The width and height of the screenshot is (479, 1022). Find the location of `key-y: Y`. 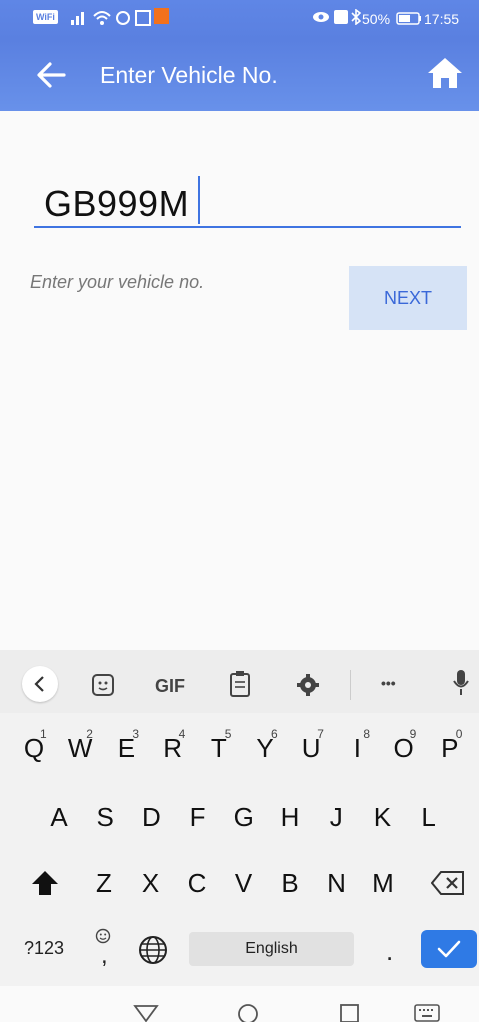

key-y: Y is located at coordinates (265, 748).